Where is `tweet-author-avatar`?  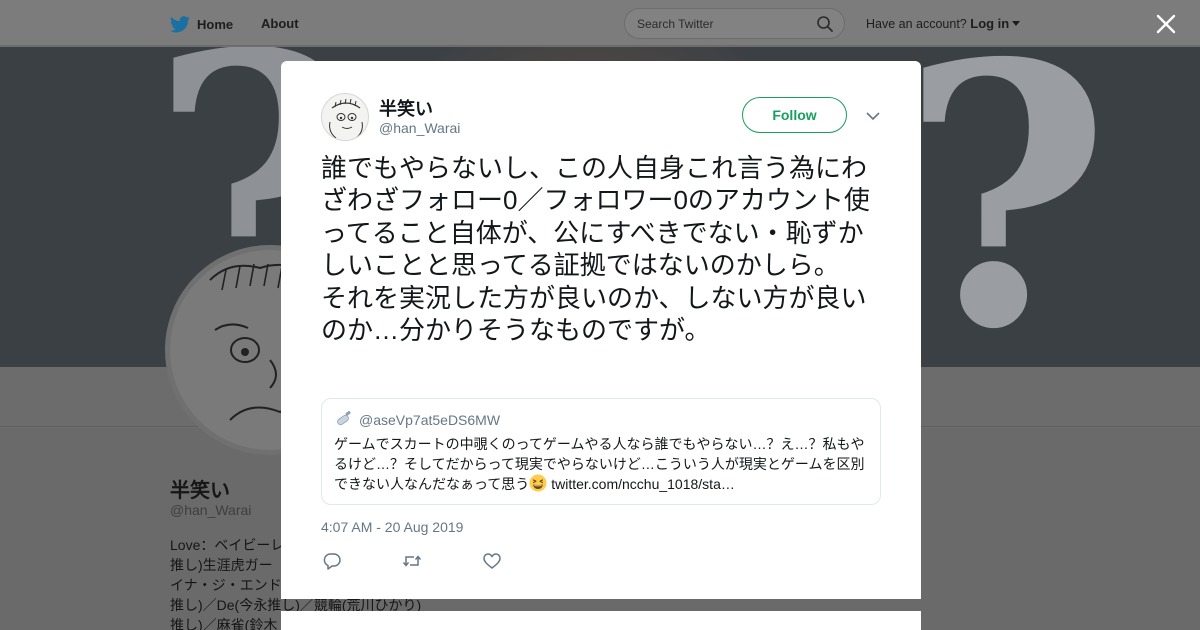
tweet-author-avatar is located at coordinates (345, 117).